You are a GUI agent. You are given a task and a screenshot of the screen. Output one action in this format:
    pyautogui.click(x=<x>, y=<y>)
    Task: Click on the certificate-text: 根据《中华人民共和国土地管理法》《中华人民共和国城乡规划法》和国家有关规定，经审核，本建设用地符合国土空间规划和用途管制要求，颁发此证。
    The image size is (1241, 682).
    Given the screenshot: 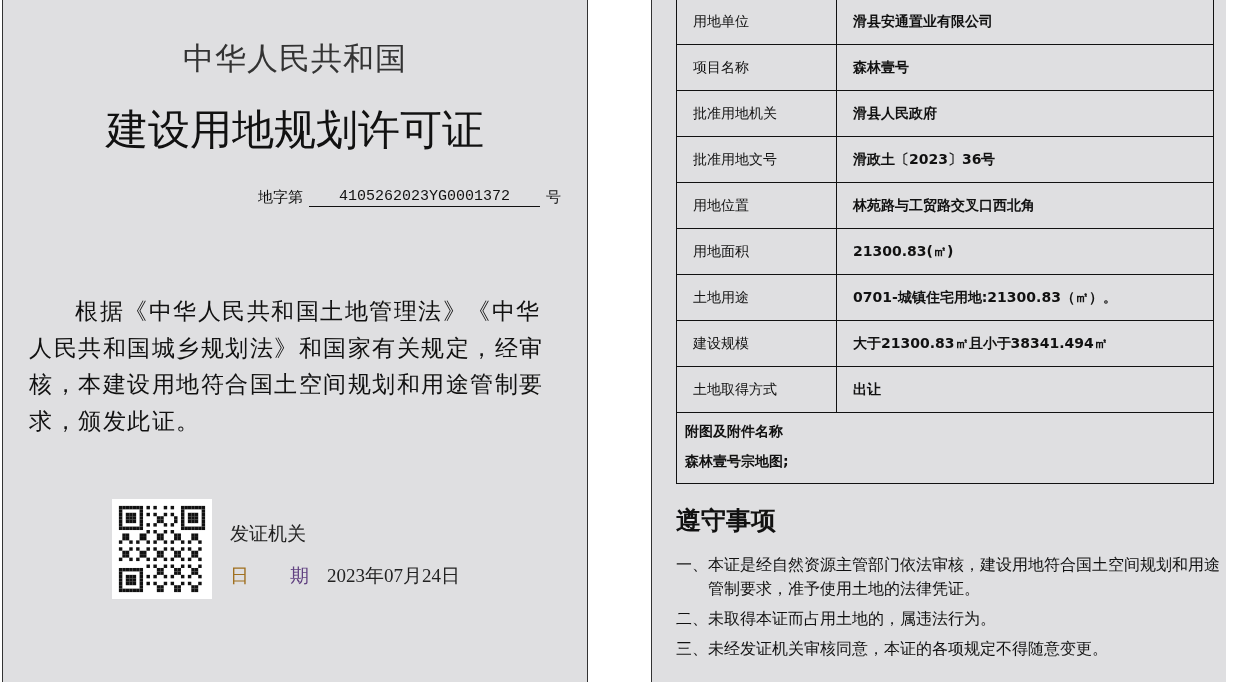 What is the action you would take?
    pyautogui.click(x=287, y=366)
    